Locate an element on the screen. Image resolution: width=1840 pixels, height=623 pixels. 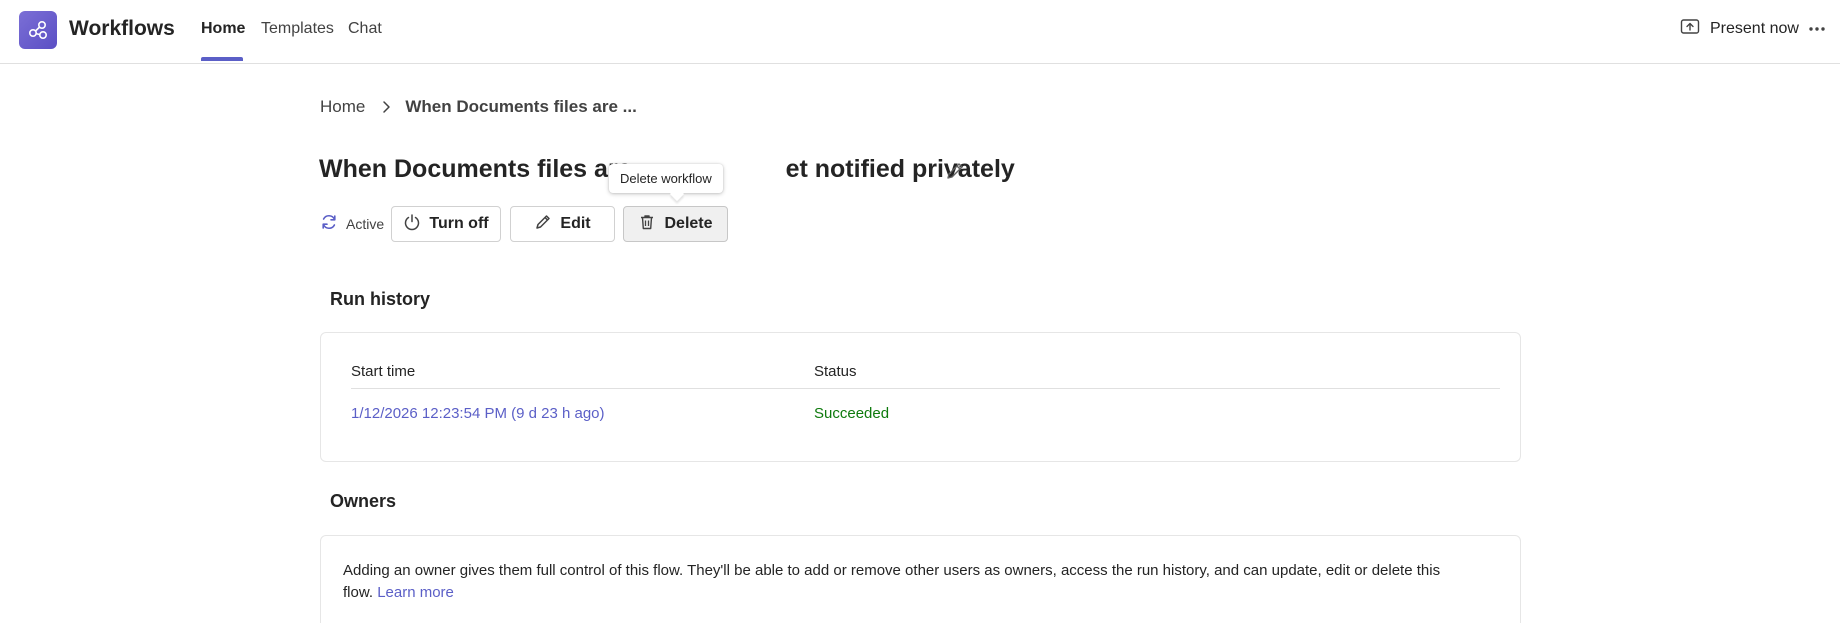
status-label: Active is located at coordinates (365, 223).